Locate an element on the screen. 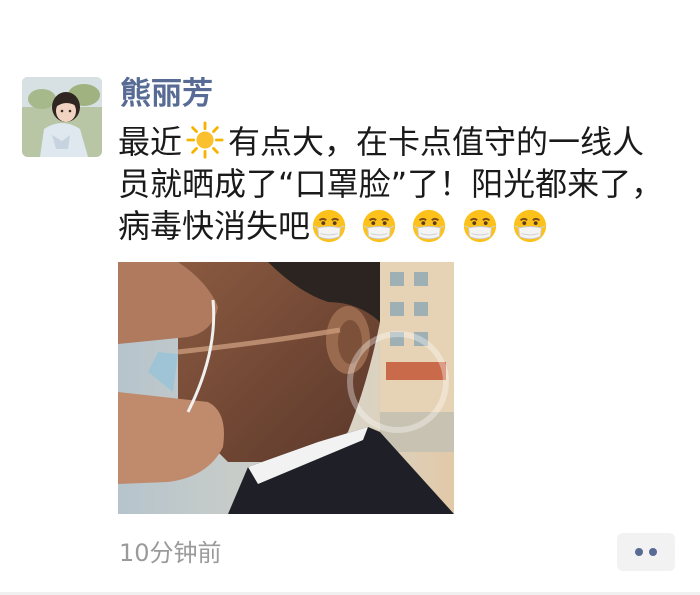 This screenshot has height=595, width=700. more-actions-button is located at coordinates (646, 552).